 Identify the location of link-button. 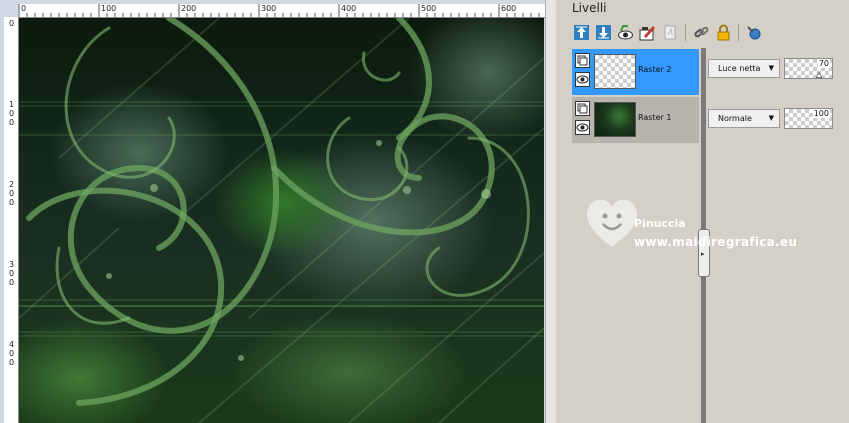
(701, 32).